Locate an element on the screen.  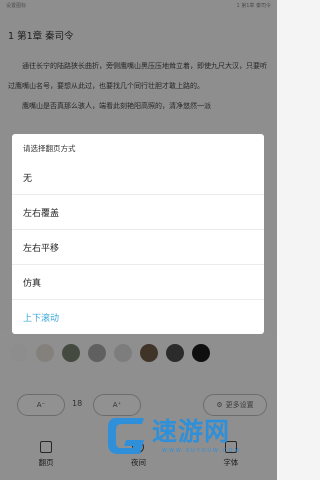
watermark-logo-icon is located at coordinates (126, 436).